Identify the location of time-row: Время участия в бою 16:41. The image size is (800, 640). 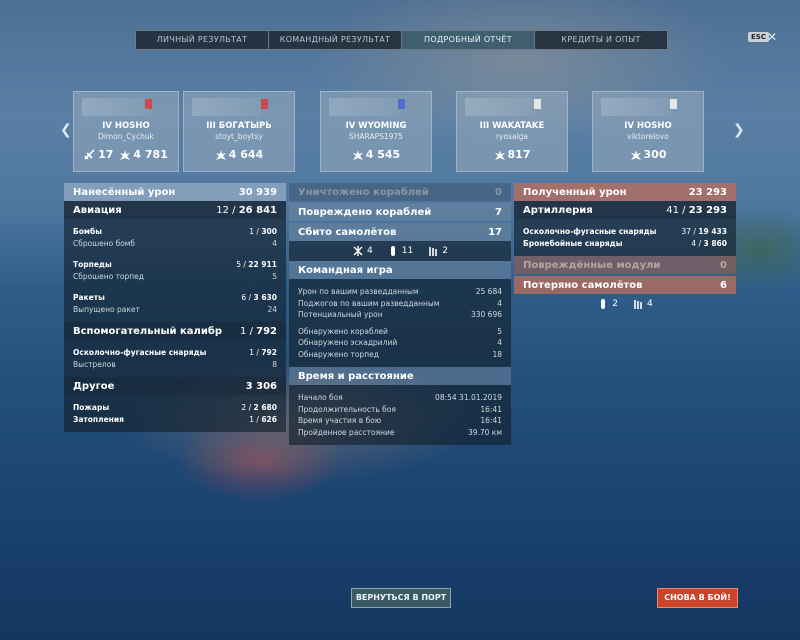
(400, 420).